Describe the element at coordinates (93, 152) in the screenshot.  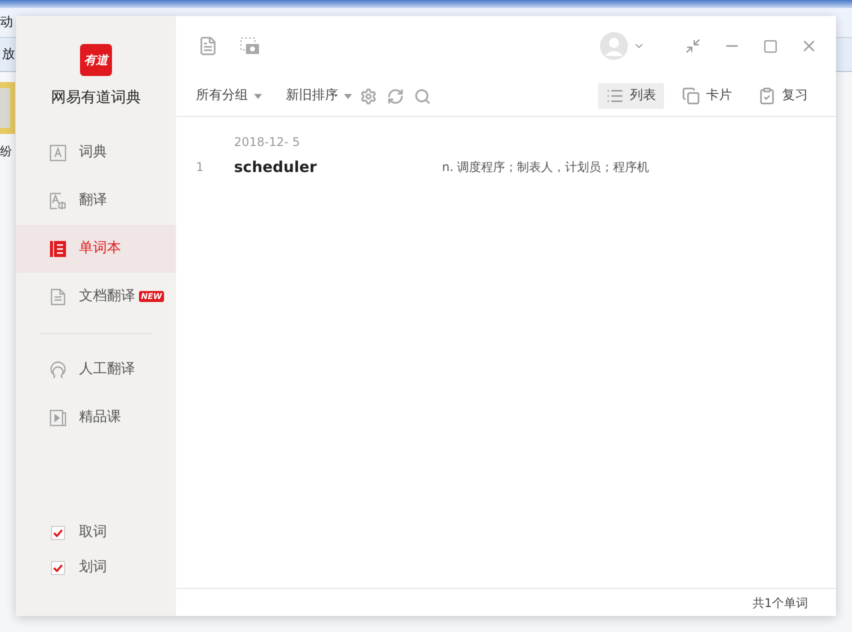
I see `sidebar-label: 词典` at that location.